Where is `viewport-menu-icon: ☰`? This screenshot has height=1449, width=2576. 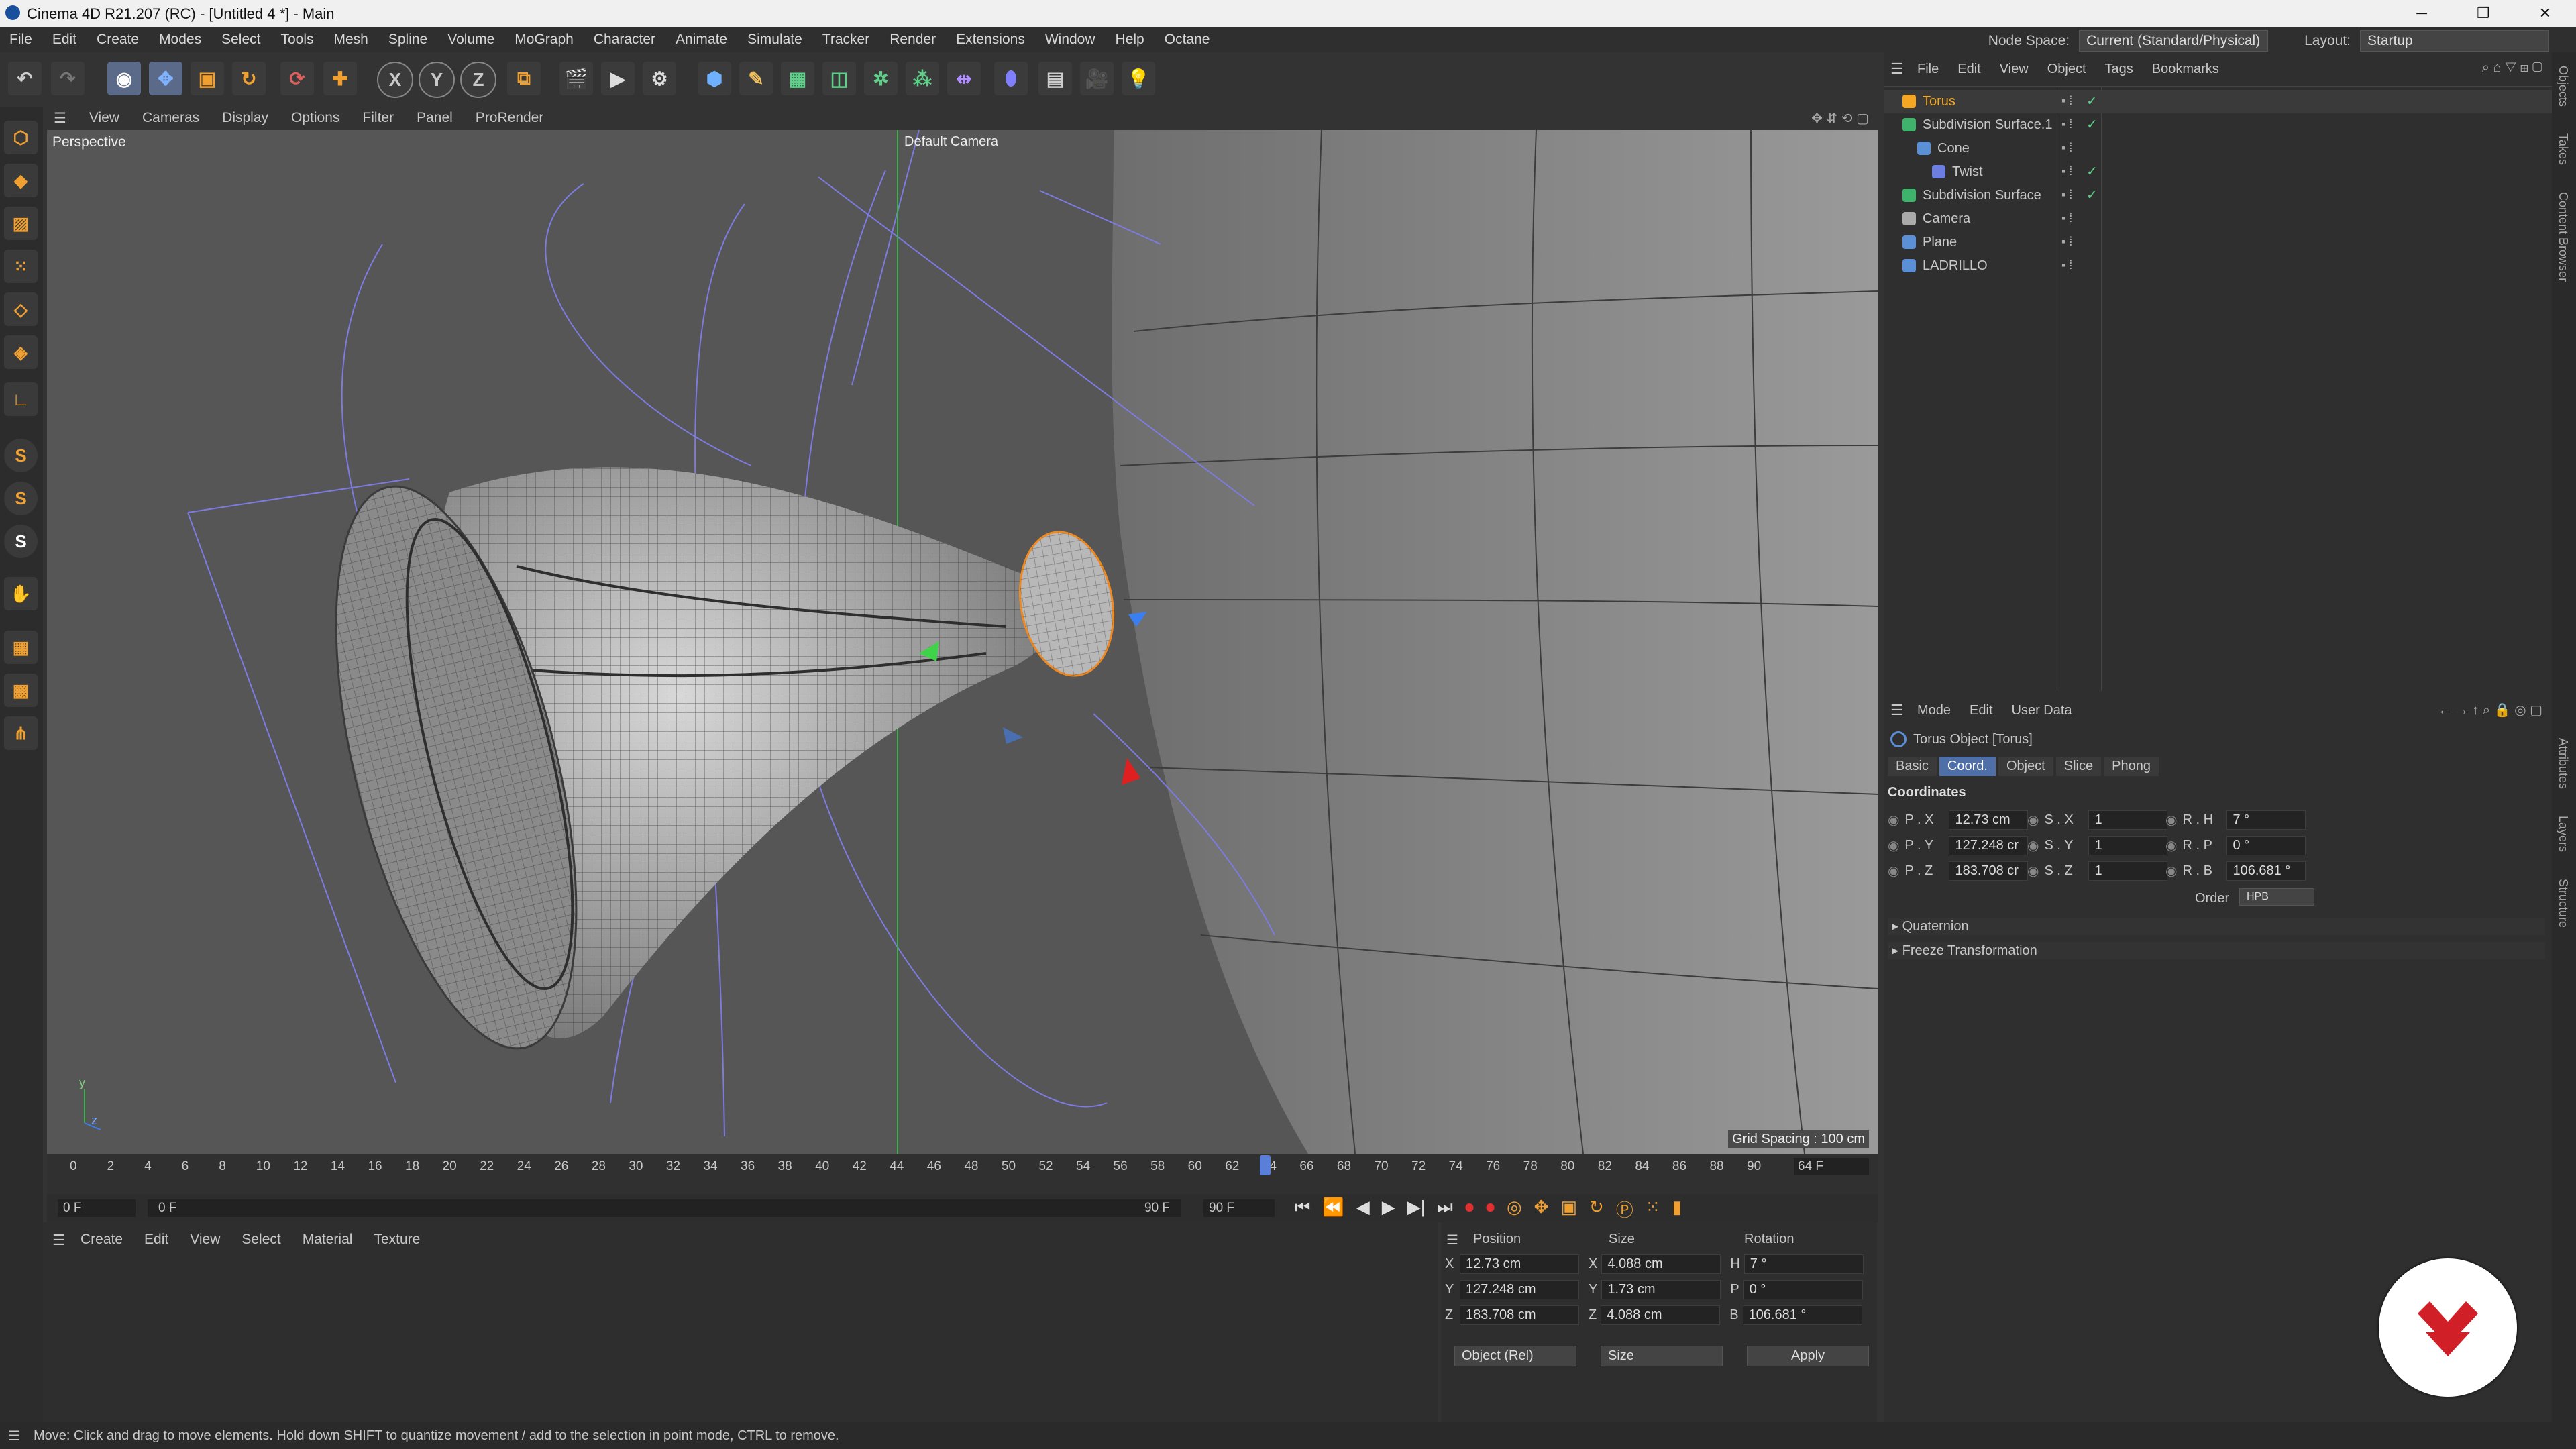
viewport-menu-icon: ☰ is located at coordinates (60, 118).